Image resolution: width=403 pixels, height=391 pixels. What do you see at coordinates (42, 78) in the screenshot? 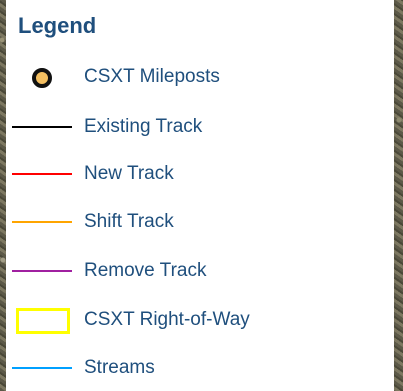
I see `milepost-point-icon` at bounding box center [42, 78].